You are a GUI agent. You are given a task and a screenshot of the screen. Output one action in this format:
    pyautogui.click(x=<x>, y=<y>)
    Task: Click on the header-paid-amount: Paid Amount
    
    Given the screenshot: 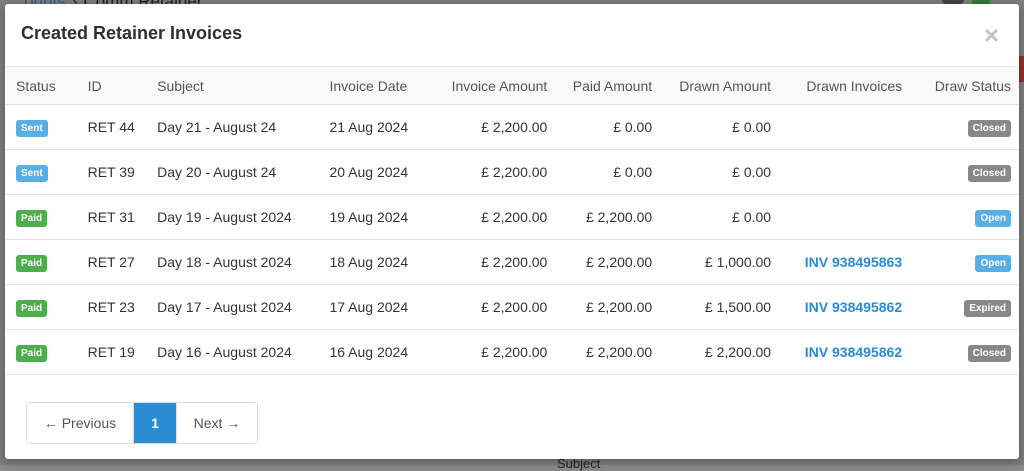 What is the action you would take?
    pyautogui.click(x=608, y=86)
    